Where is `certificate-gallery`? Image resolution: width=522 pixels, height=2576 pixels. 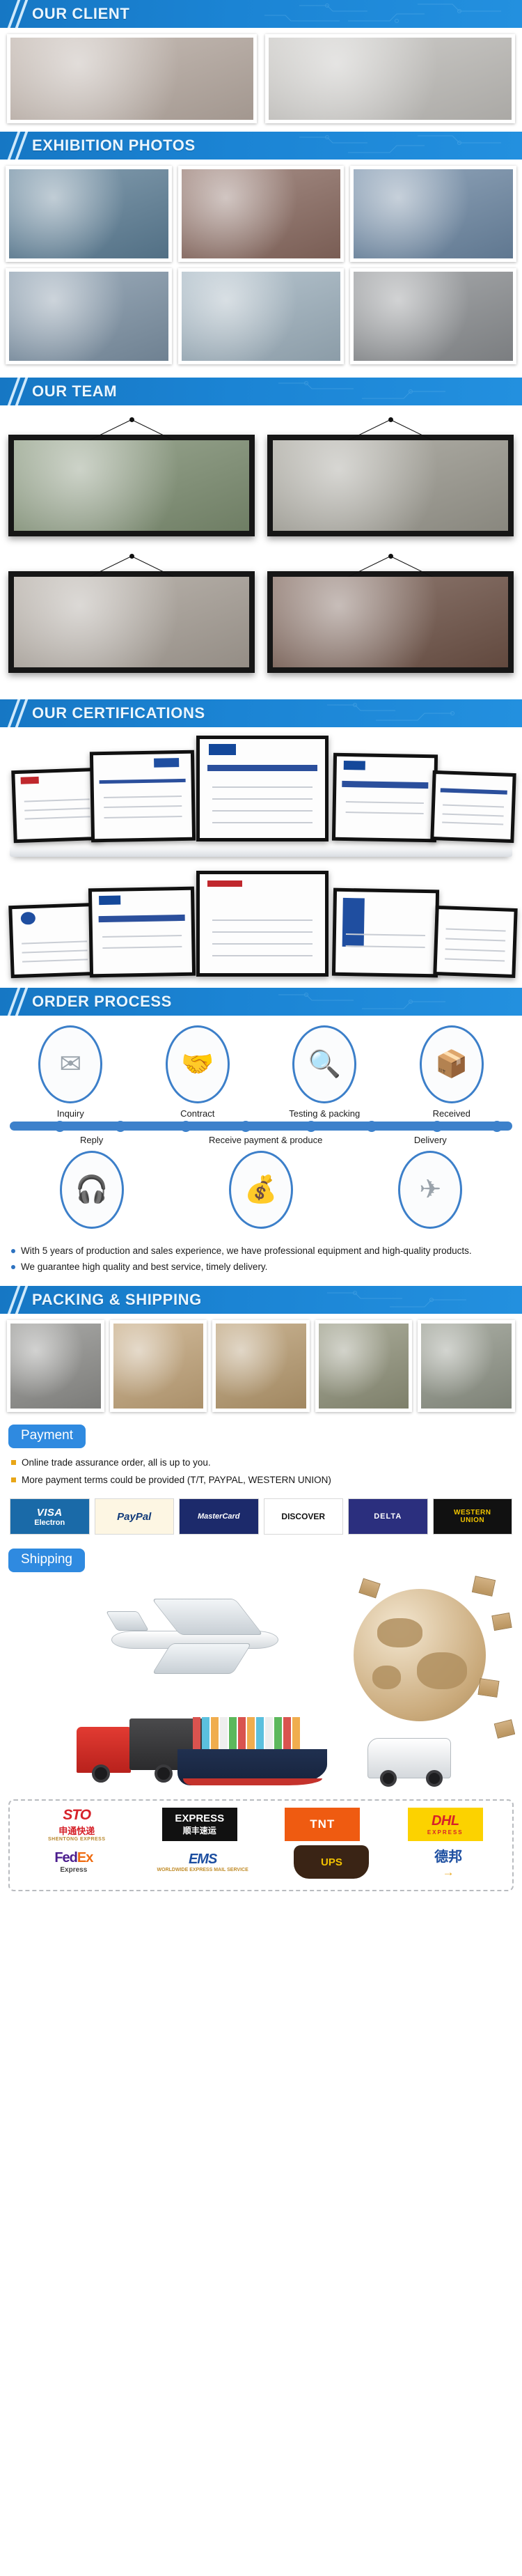 certificate-gallery is located at coordinates (261, 857).